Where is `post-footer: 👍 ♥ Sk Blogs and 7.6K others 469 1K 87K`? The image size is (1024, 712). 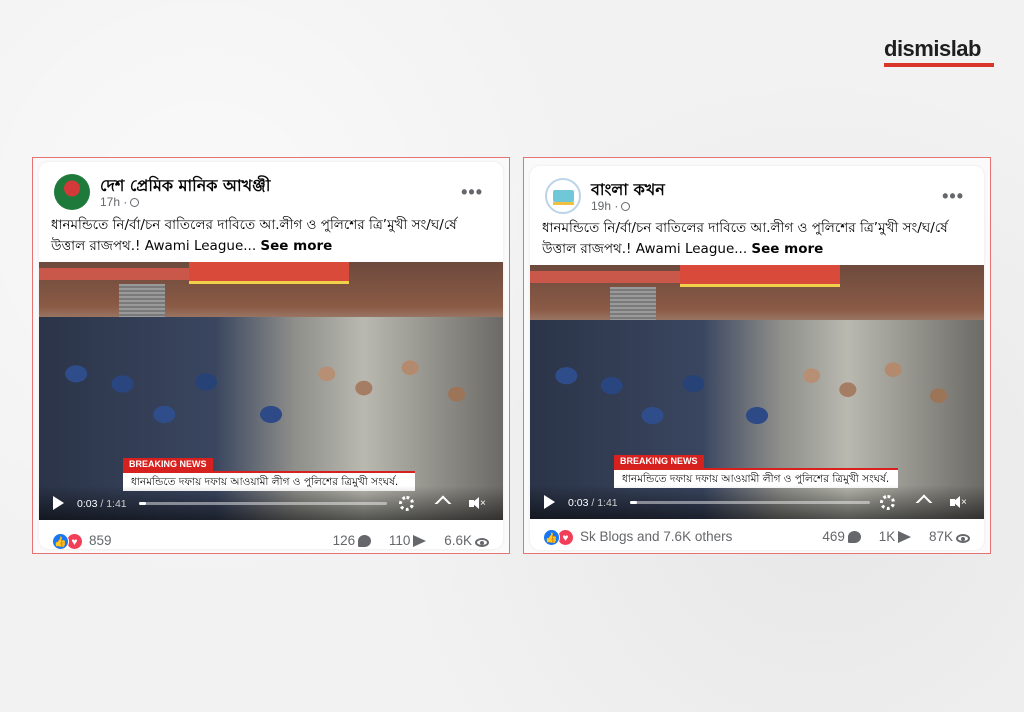 post-footer: 👍 ♥ Sk Blogs and 7.6K others 469 1K 87K is located at coordinates (757, 536).